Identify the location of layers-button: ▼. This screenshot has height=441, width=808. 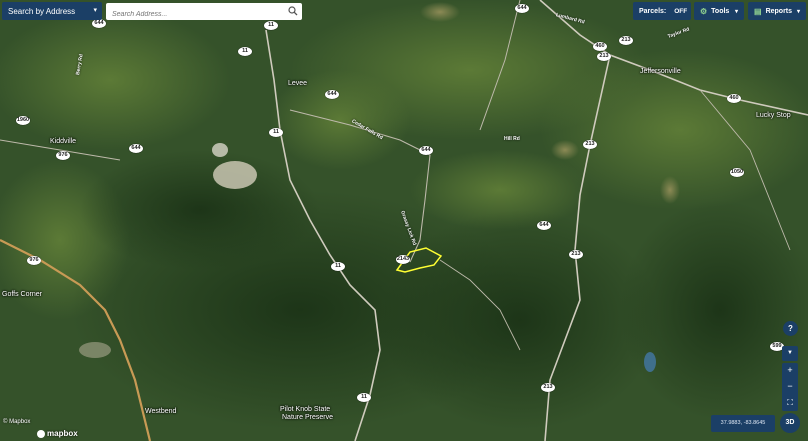
(790, 353).